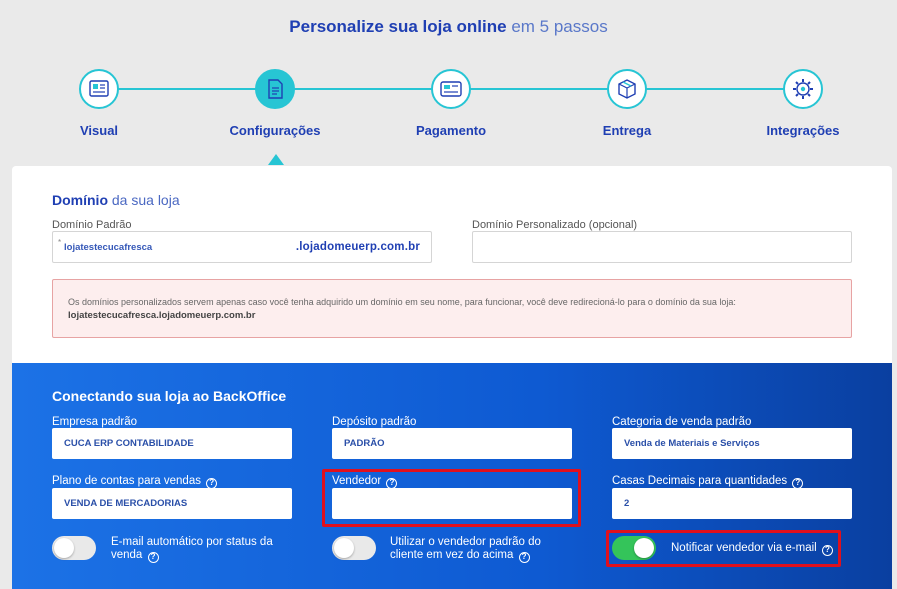 Image resolution: width=897 pixels, height=589 pixels. Describe the element at coordinates (803, 130) in the screenshot. I see `step-label: Integrações` at that location.